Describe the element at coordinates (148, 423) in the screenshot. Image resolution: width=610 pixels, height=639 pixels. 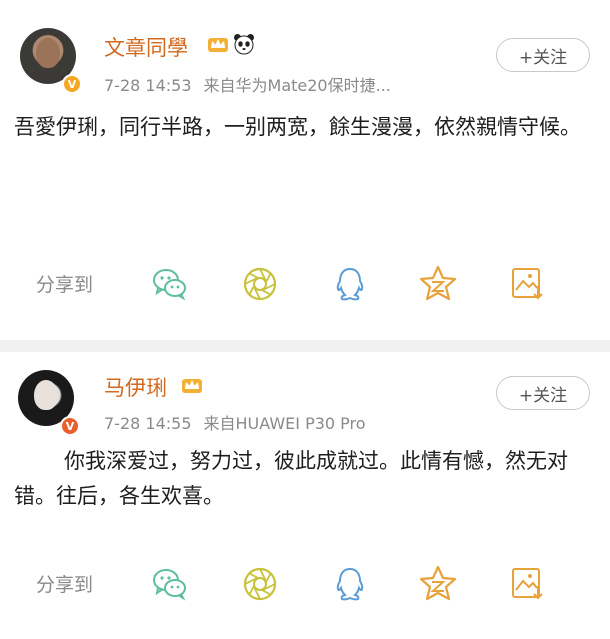
I see `post-time: 7-28 14:55` at that location.